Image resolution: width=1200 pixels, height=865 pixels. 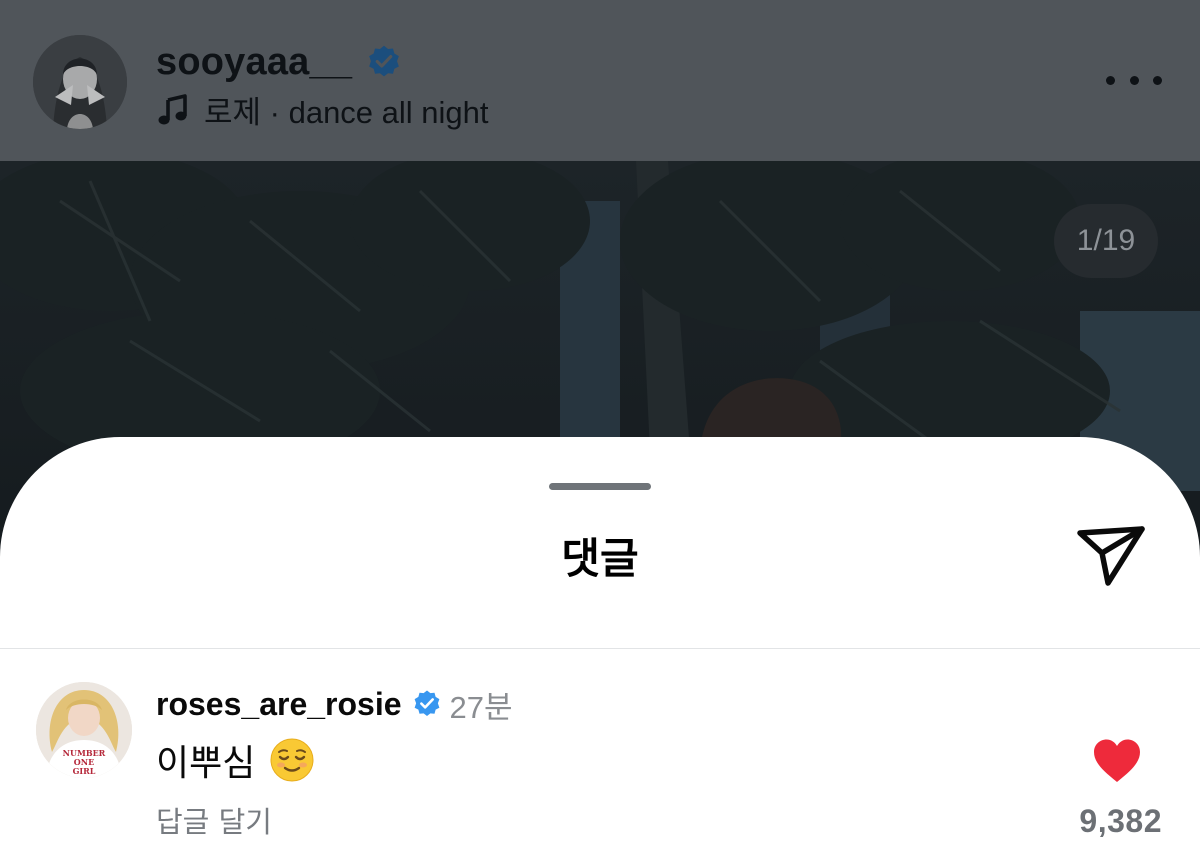 What do you see at coordinates (346, 112) in the screenshot?
I see `music-track-label: 로제 · dance all night` at bounding box center [346, 112].